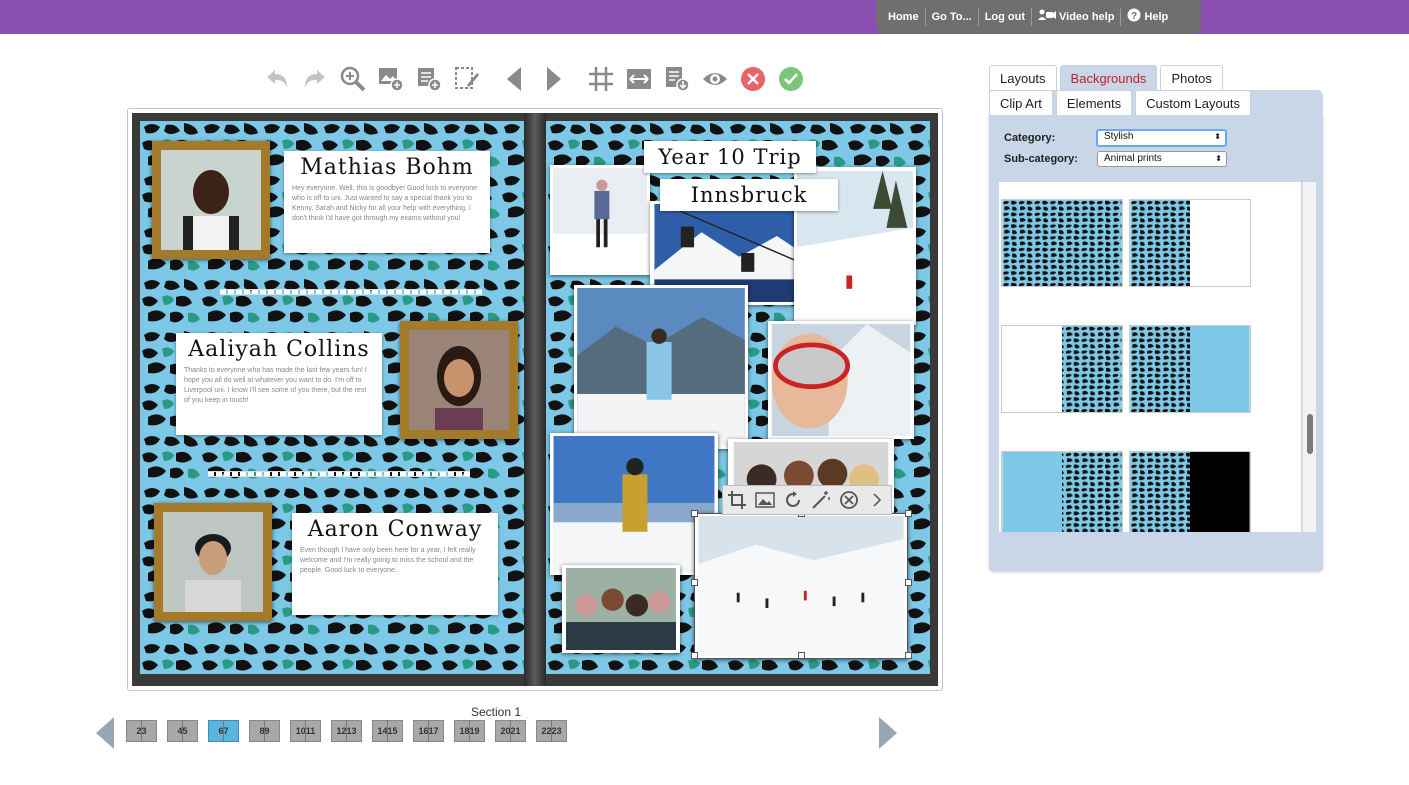 This screenshot has height=785, width=1409. I want to click on trip-photo-friends, so click(621, 609).